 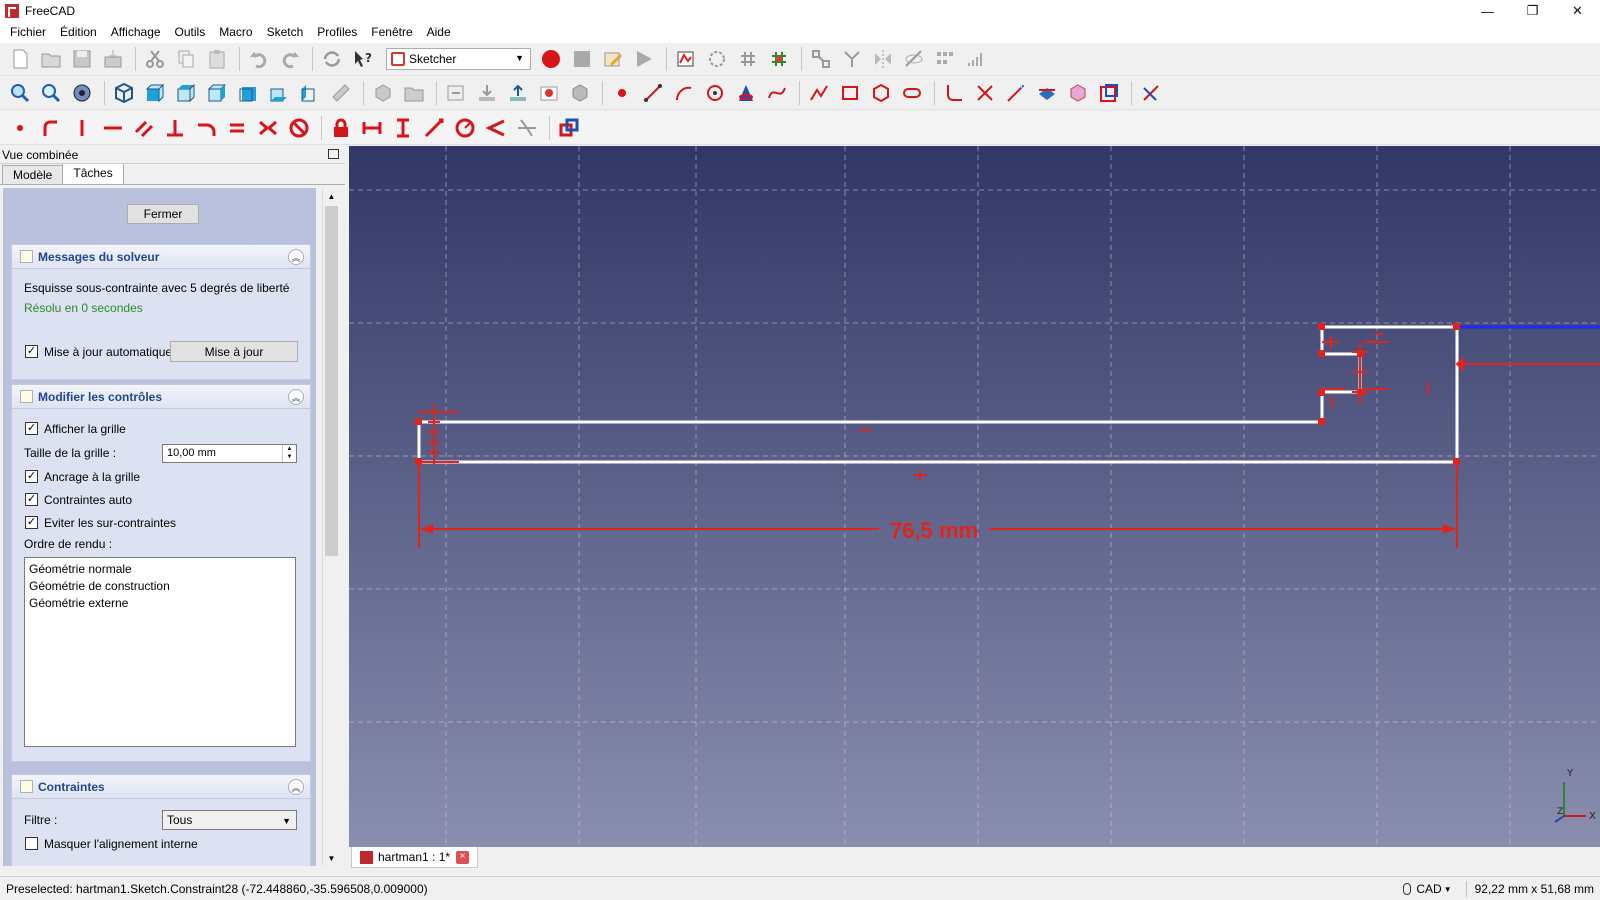 I want to click on close-tab-icon: ×, so click(x=463, y=857).